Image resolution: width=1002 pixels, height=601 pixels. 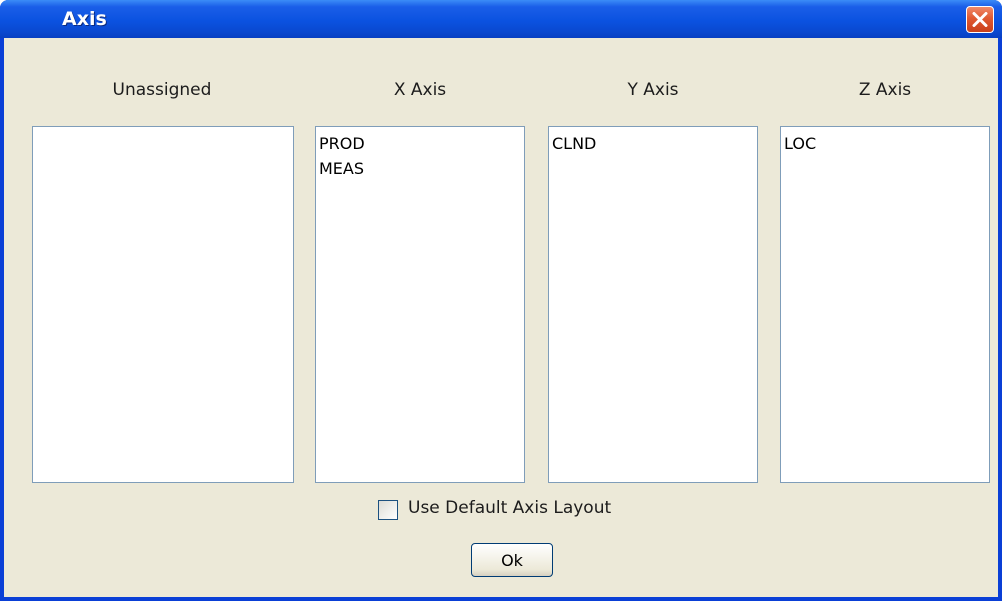 I want to click on z-axis-list: LOC, so click(x=885, y=304).